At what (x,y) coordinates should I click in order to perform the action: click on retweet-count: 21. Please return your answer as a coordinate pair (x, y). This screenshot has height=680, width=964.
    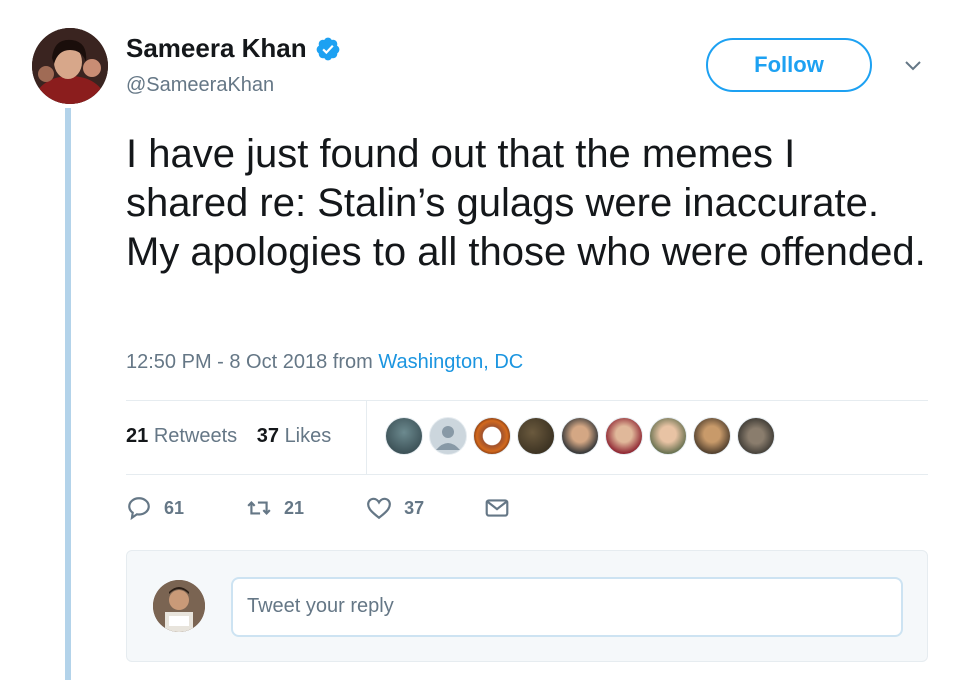
    Looking at the image, I should click on (294, 507).